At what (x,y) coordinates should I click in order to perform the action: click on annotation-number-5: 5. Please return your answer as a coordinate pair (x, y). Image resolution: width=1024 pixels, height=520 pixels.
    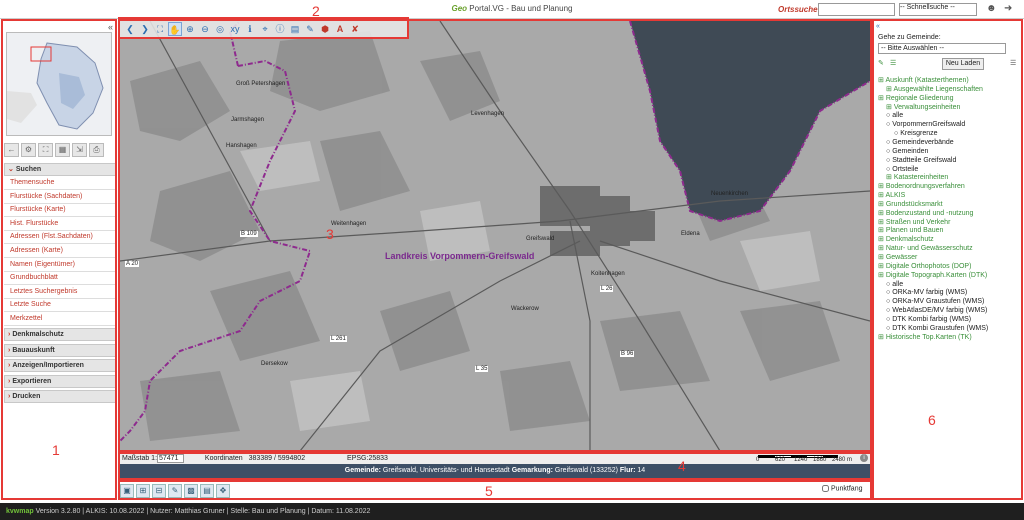
    Looking at the image, I should click on (489, 491).